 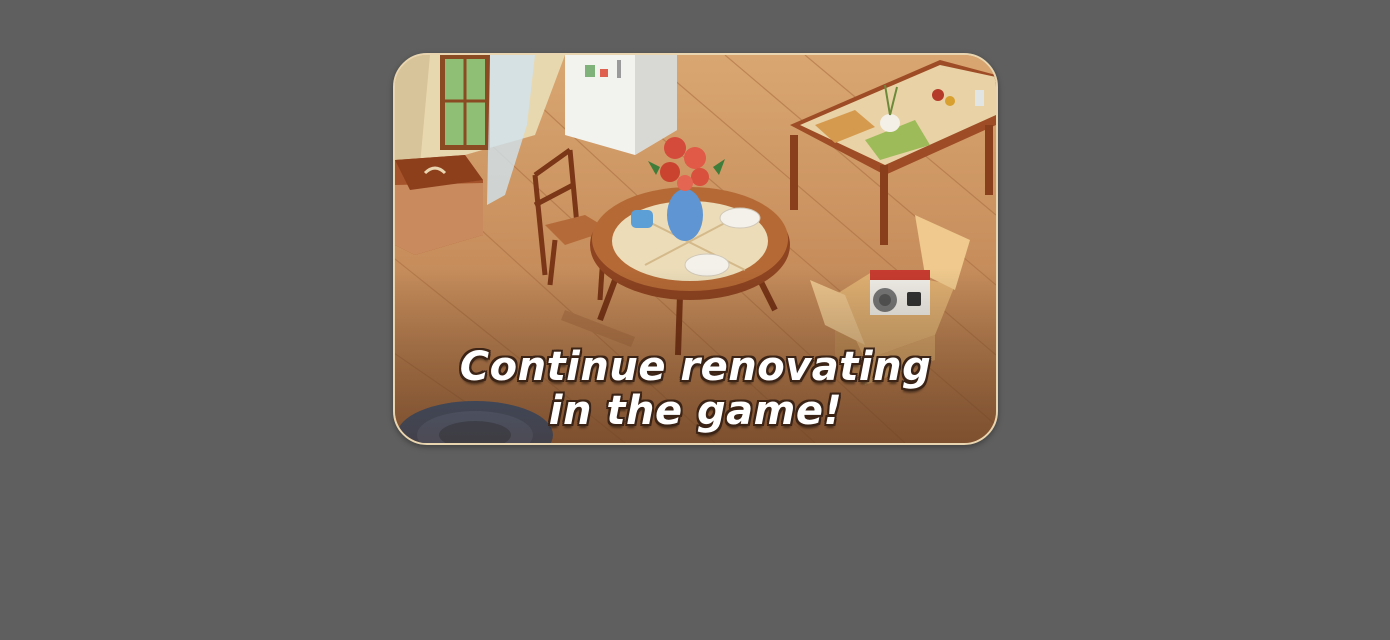 I want to click on caption-line-2: in the game!, so click(x=695, y=411).